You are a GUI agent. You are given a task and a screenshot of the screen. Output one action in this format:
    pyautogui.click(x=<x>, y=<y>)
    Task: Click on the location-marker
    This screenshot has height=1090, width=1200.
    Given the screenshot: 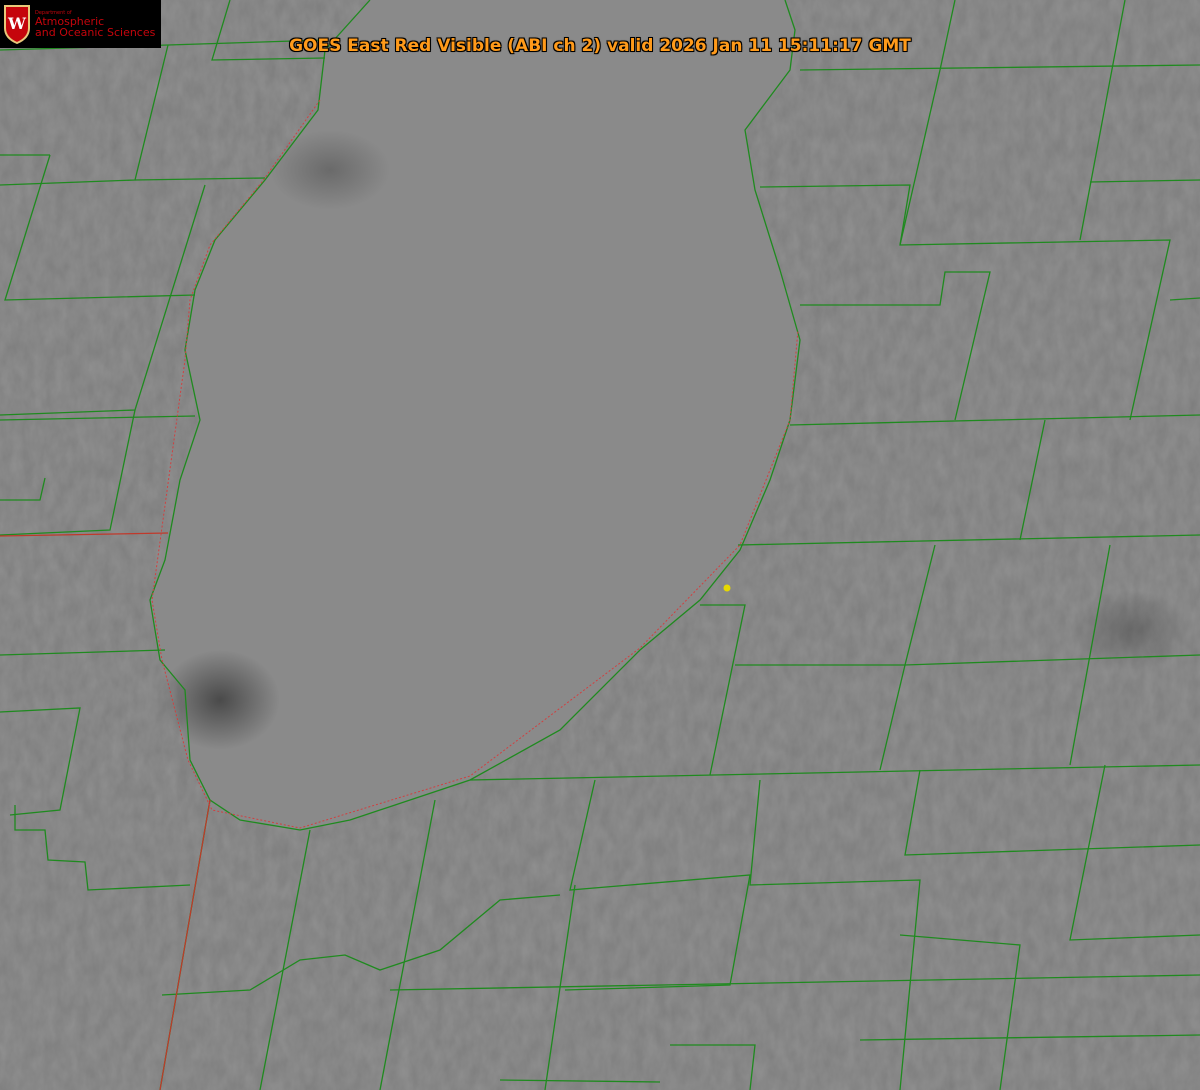 What is the action you would take?
    pyautogui.click(x=727, y=588)
    